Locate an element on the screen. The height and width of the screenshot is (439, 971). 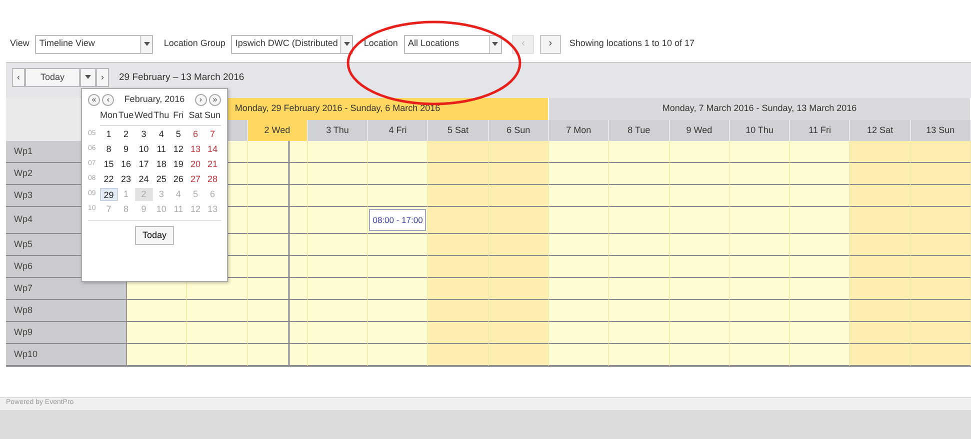
previous-button: ‹ is located at coordinates (18, 77).